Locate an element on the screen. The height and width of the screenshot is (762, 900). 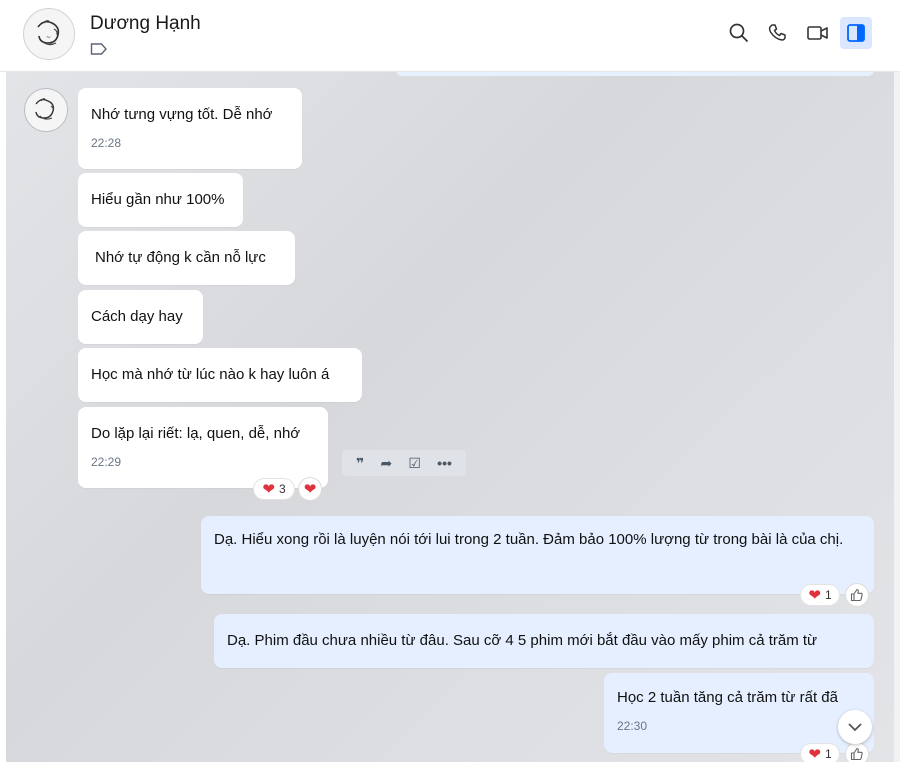
message-time: 22:28 is located at coordinates (106, 143).